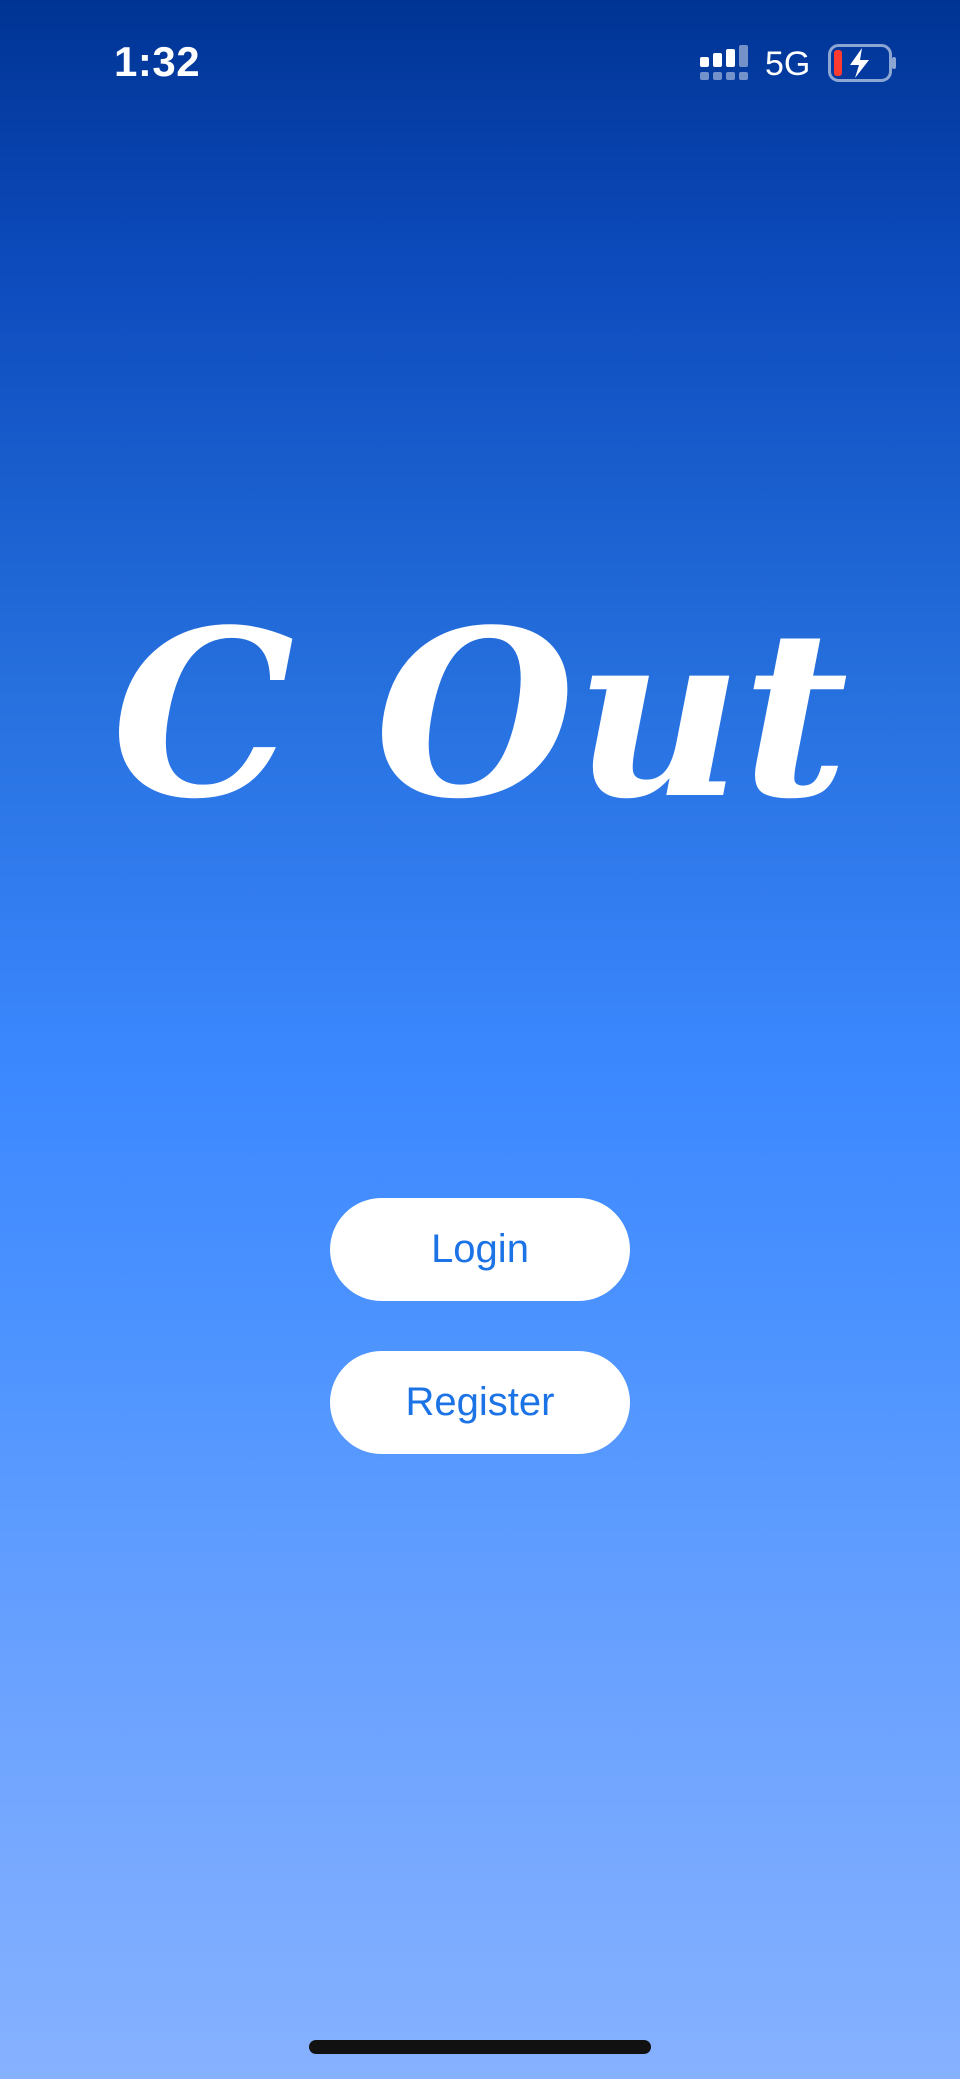 This screenshot has height=2079, width=960. Describe the element at coordinates (480, 1402) in the screenshot. I see `register-button: Register` at that location.